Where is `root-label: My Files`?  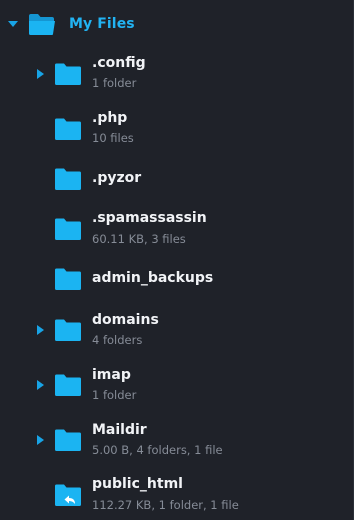
root-label: My Files is located at coordinates (102, 24).